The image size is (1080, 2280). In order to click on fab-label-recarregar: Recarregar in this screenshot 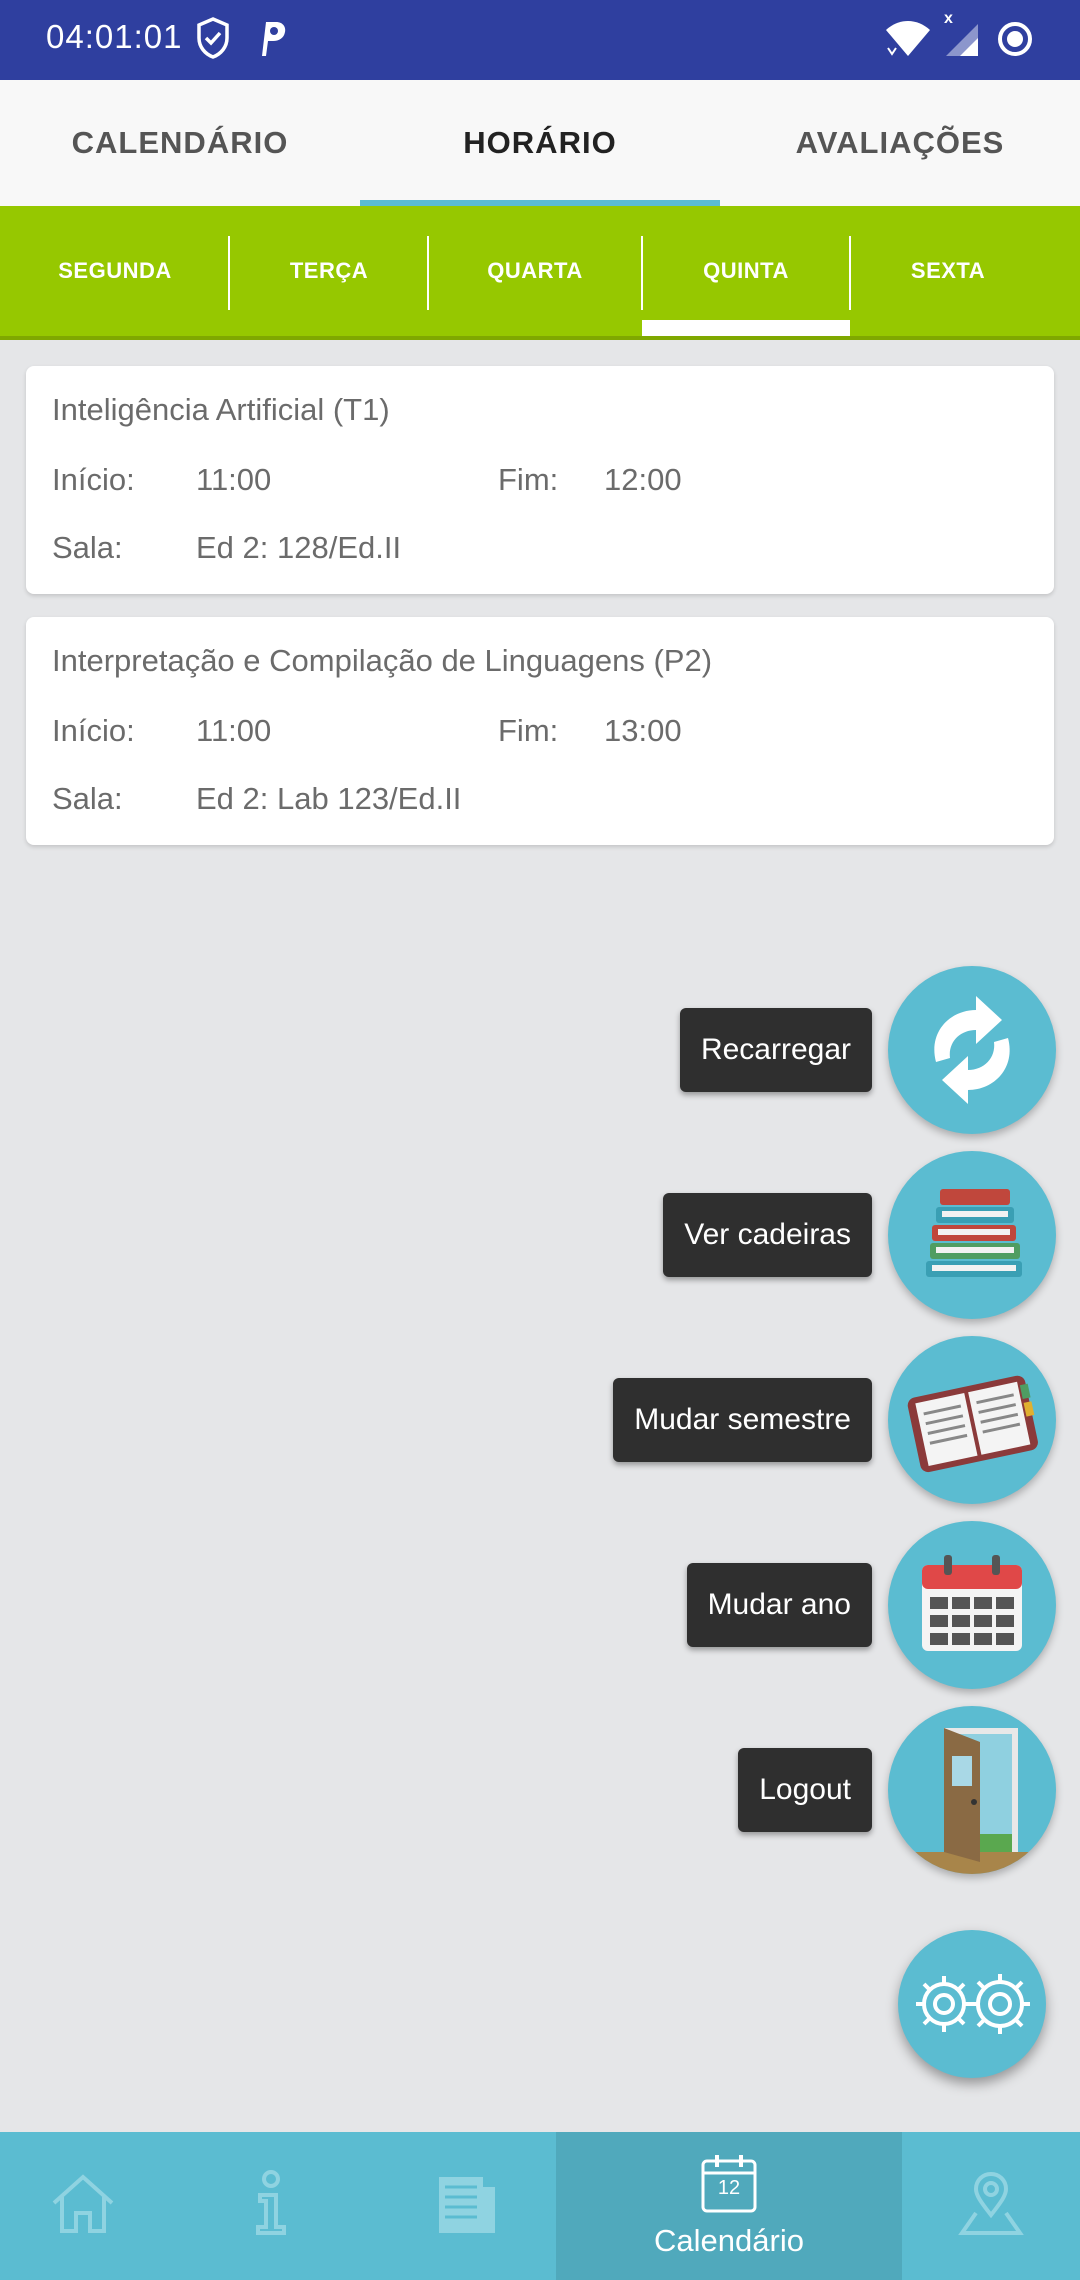, I will do `click(775, 1050)`.